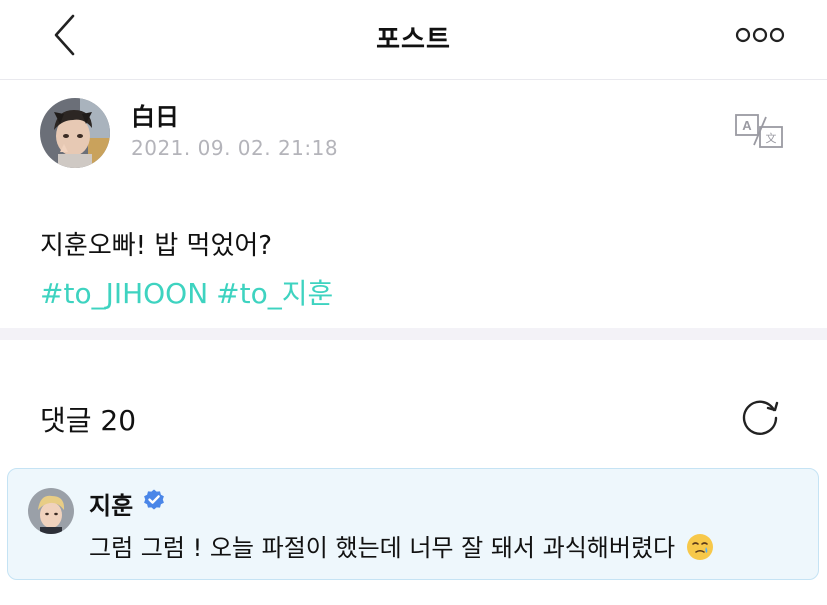 The width and height of the screenshot is (827, 605). I want to click on comment-body: 그럼 그럼 ! 오늘 파절이 했는데 너무 잘 돼서 과식해버렸다, so click(402, 545).